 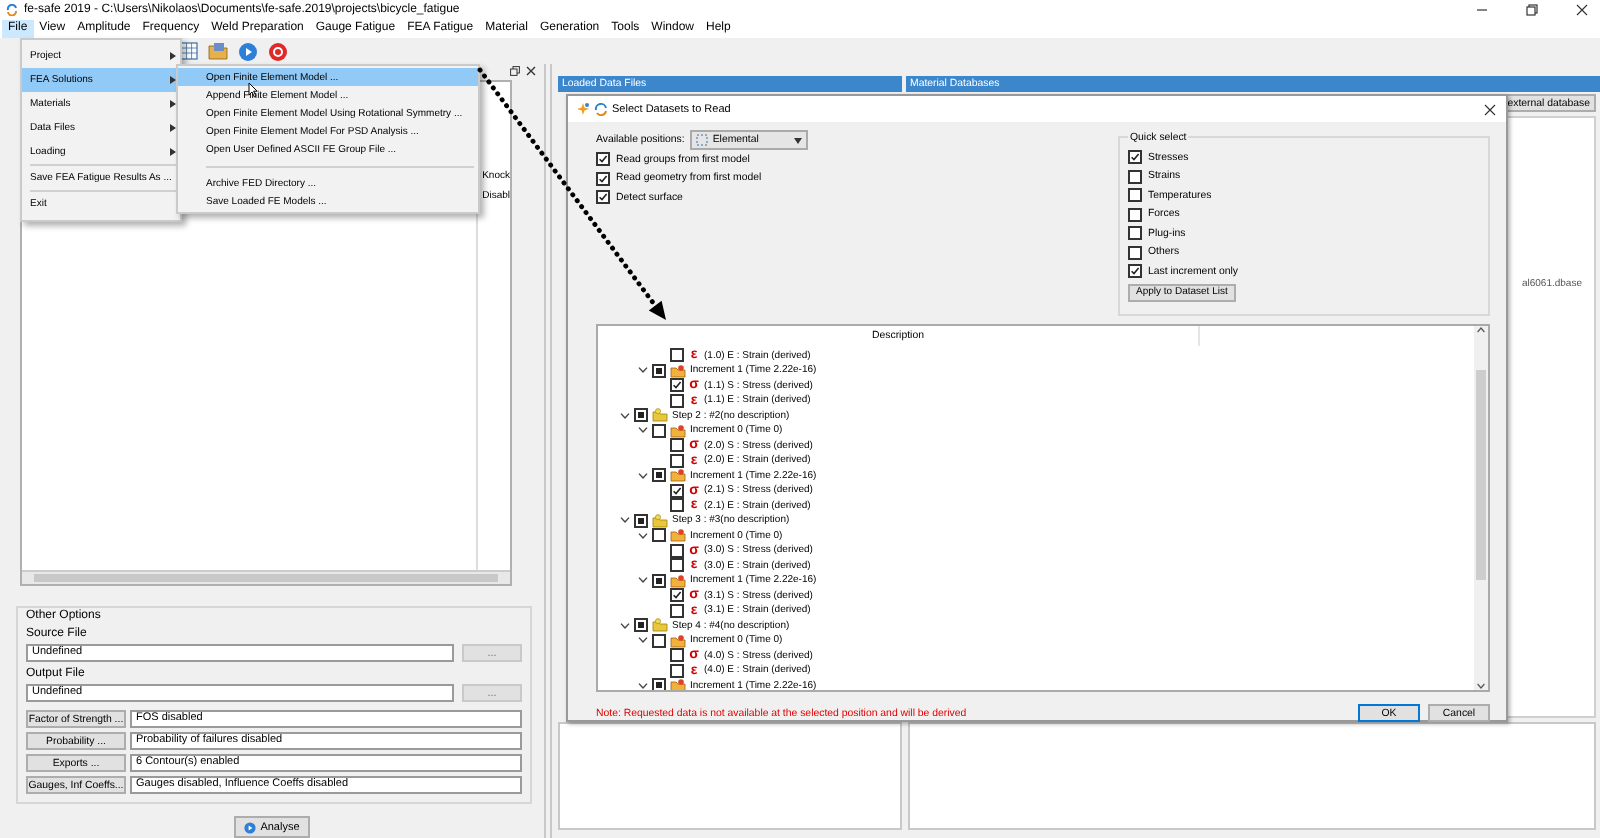 I want to click on minimize-icon, so click(x=1482, y=10).